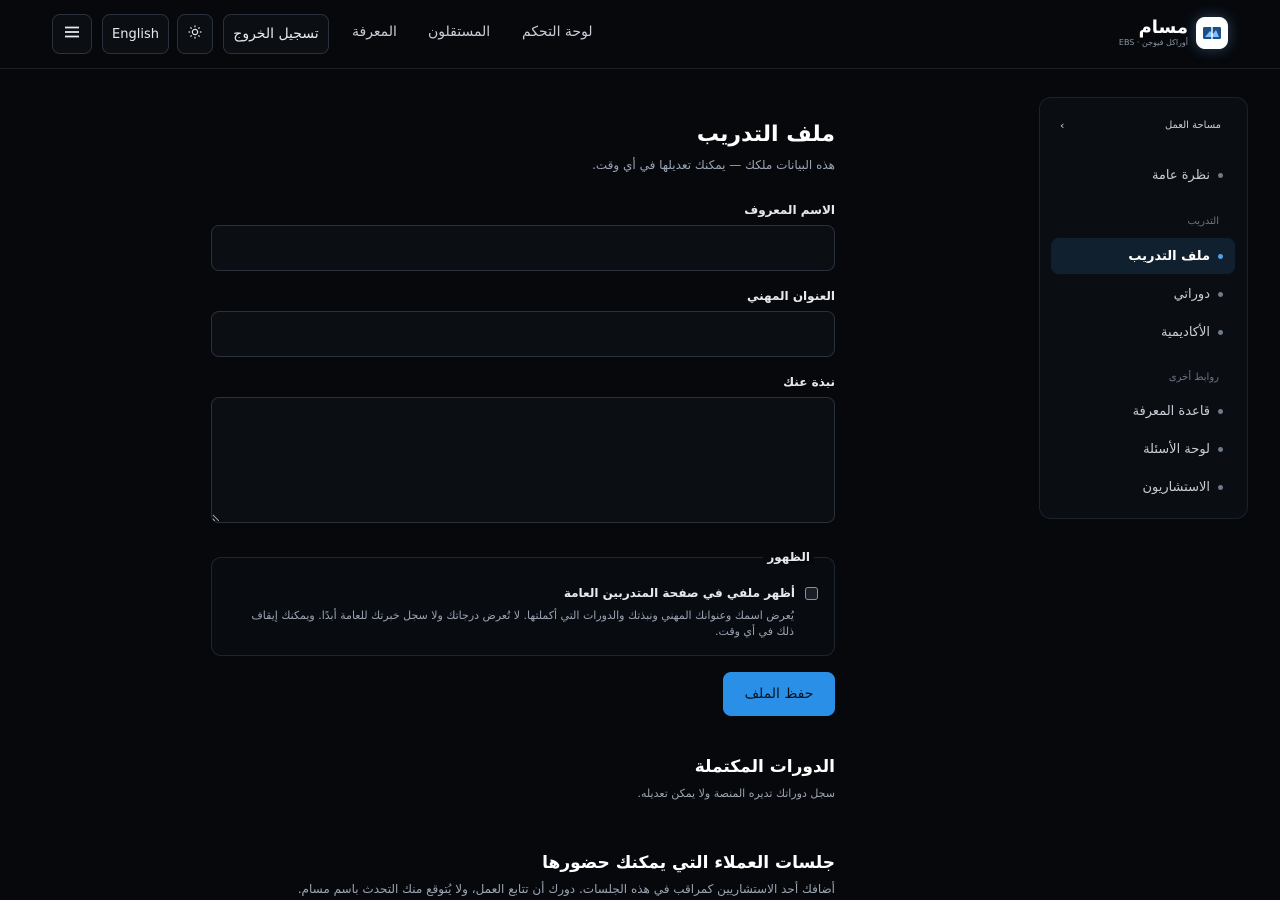 The image size is (1280, 900). I want to click on language-button: English, so click(135, 34).